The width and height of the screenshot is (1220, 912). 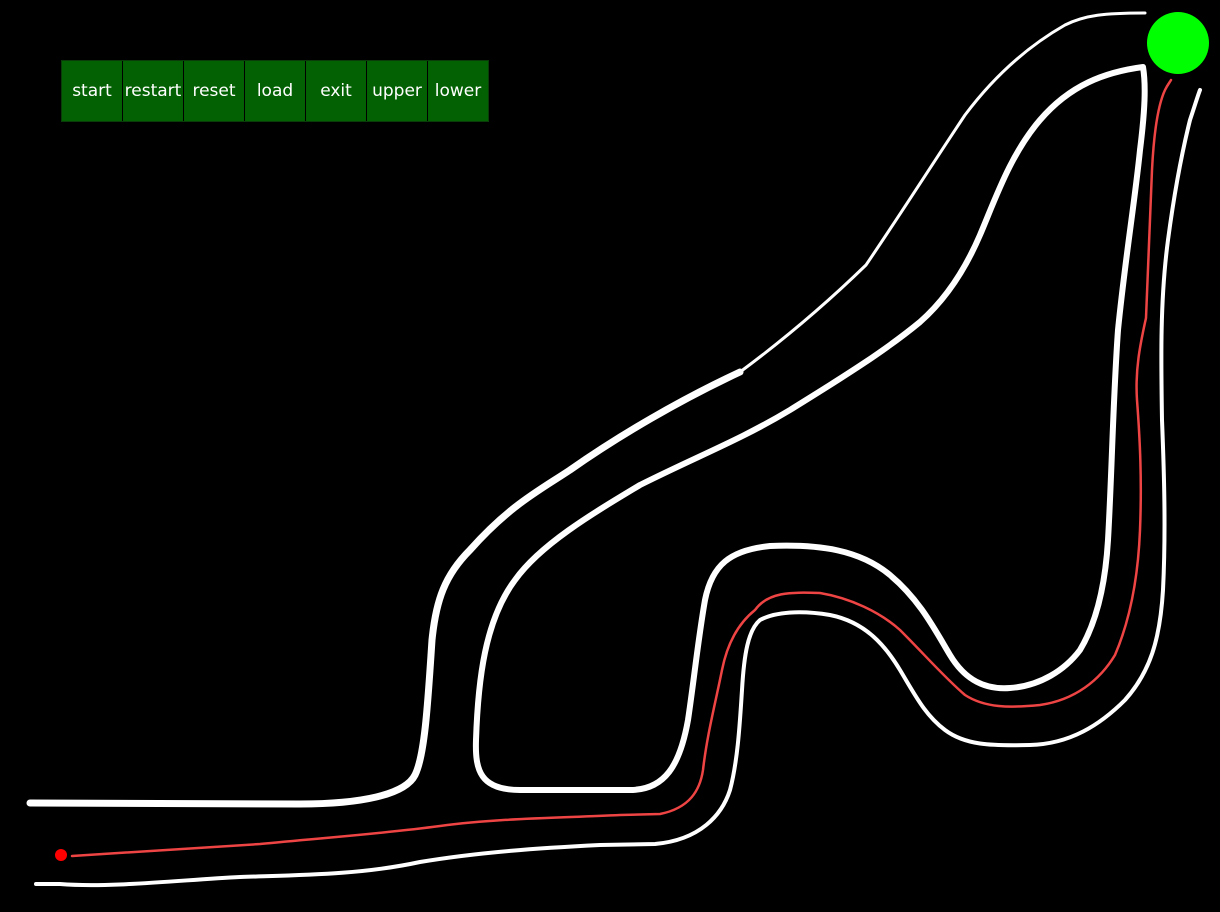 I want to click on track-wall-outer-top-upper, so click(x=942, y=192).